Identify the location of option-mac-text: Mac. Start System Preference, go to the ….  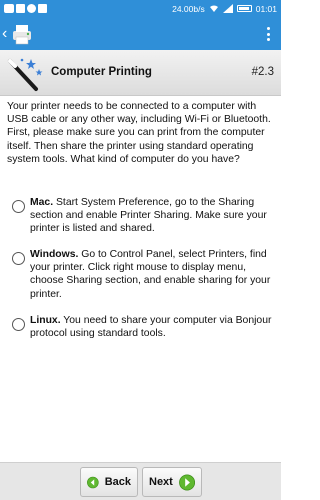
(148, 216).